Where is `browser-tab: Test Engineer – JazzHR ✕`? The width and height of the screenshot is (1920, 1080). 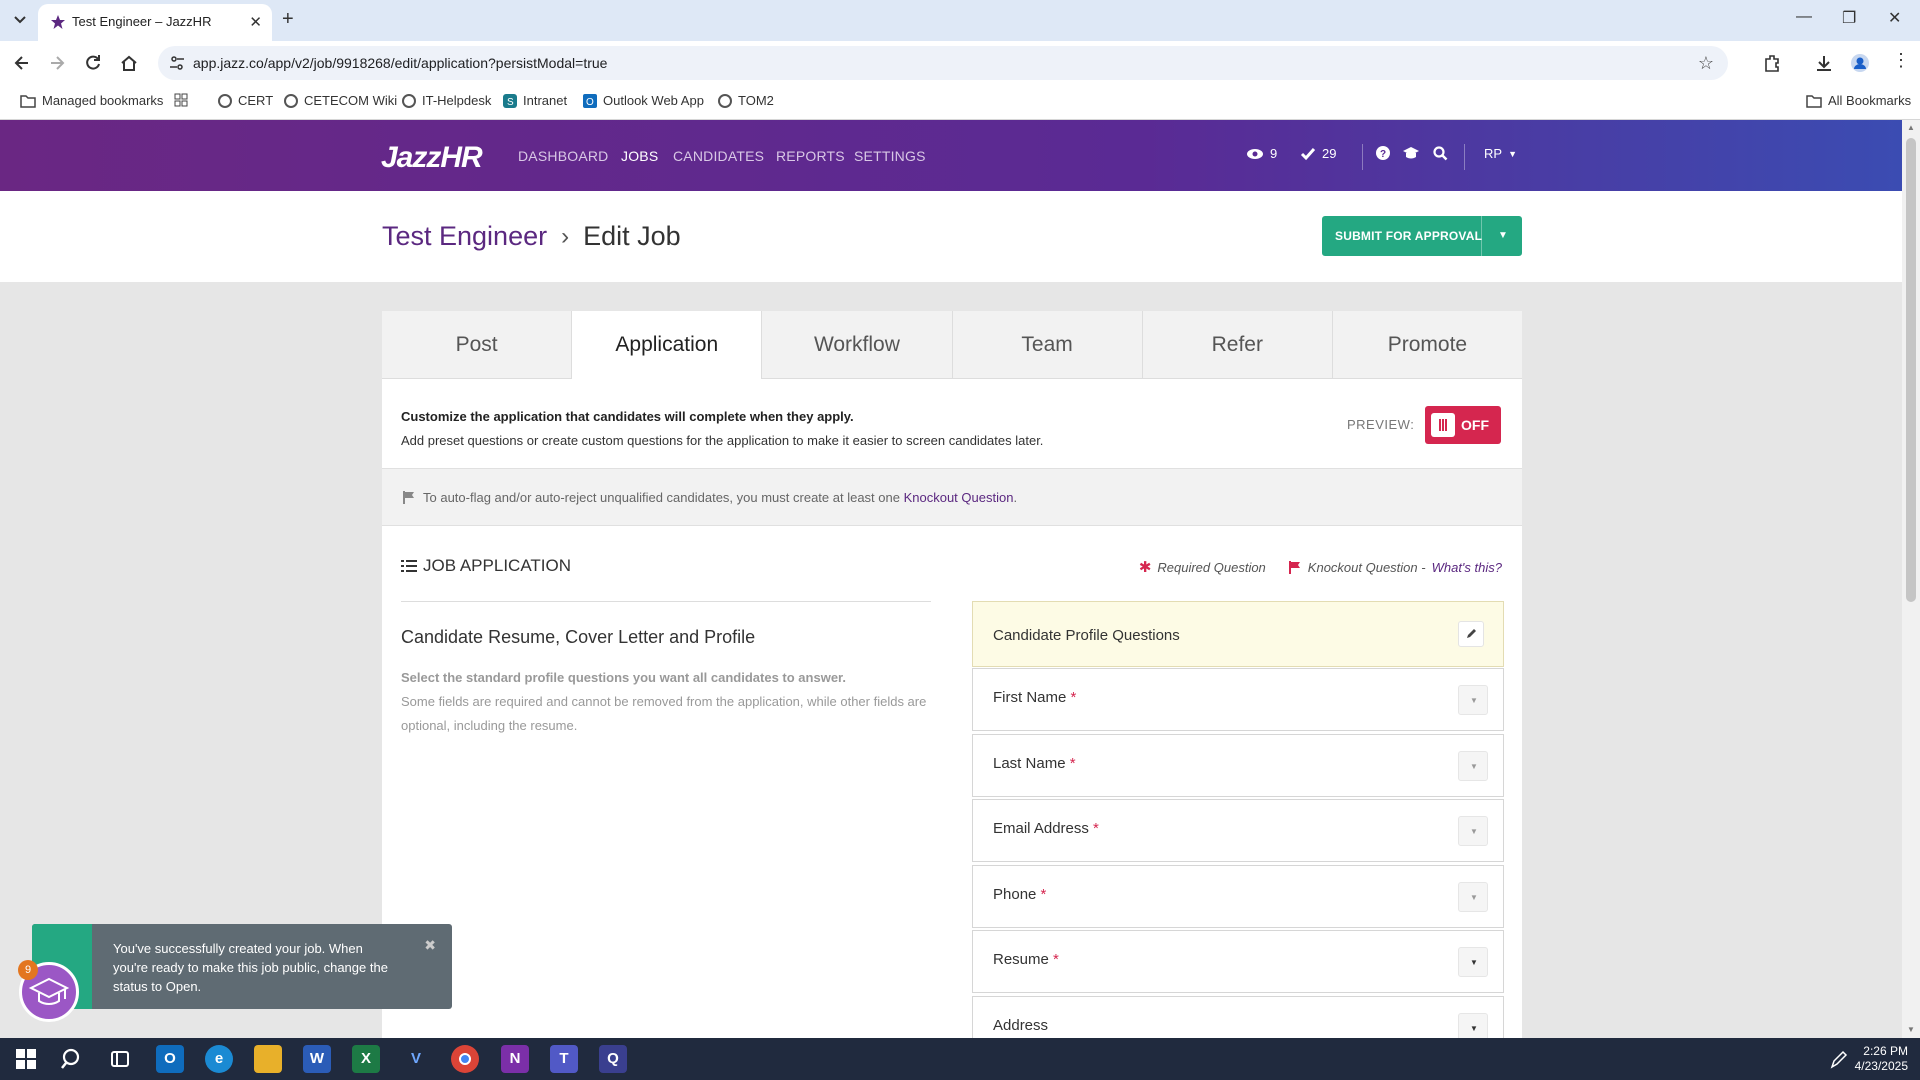
browser-tab: Test Engineer – JazzHR ✕ is located at coordinates (155, 22).